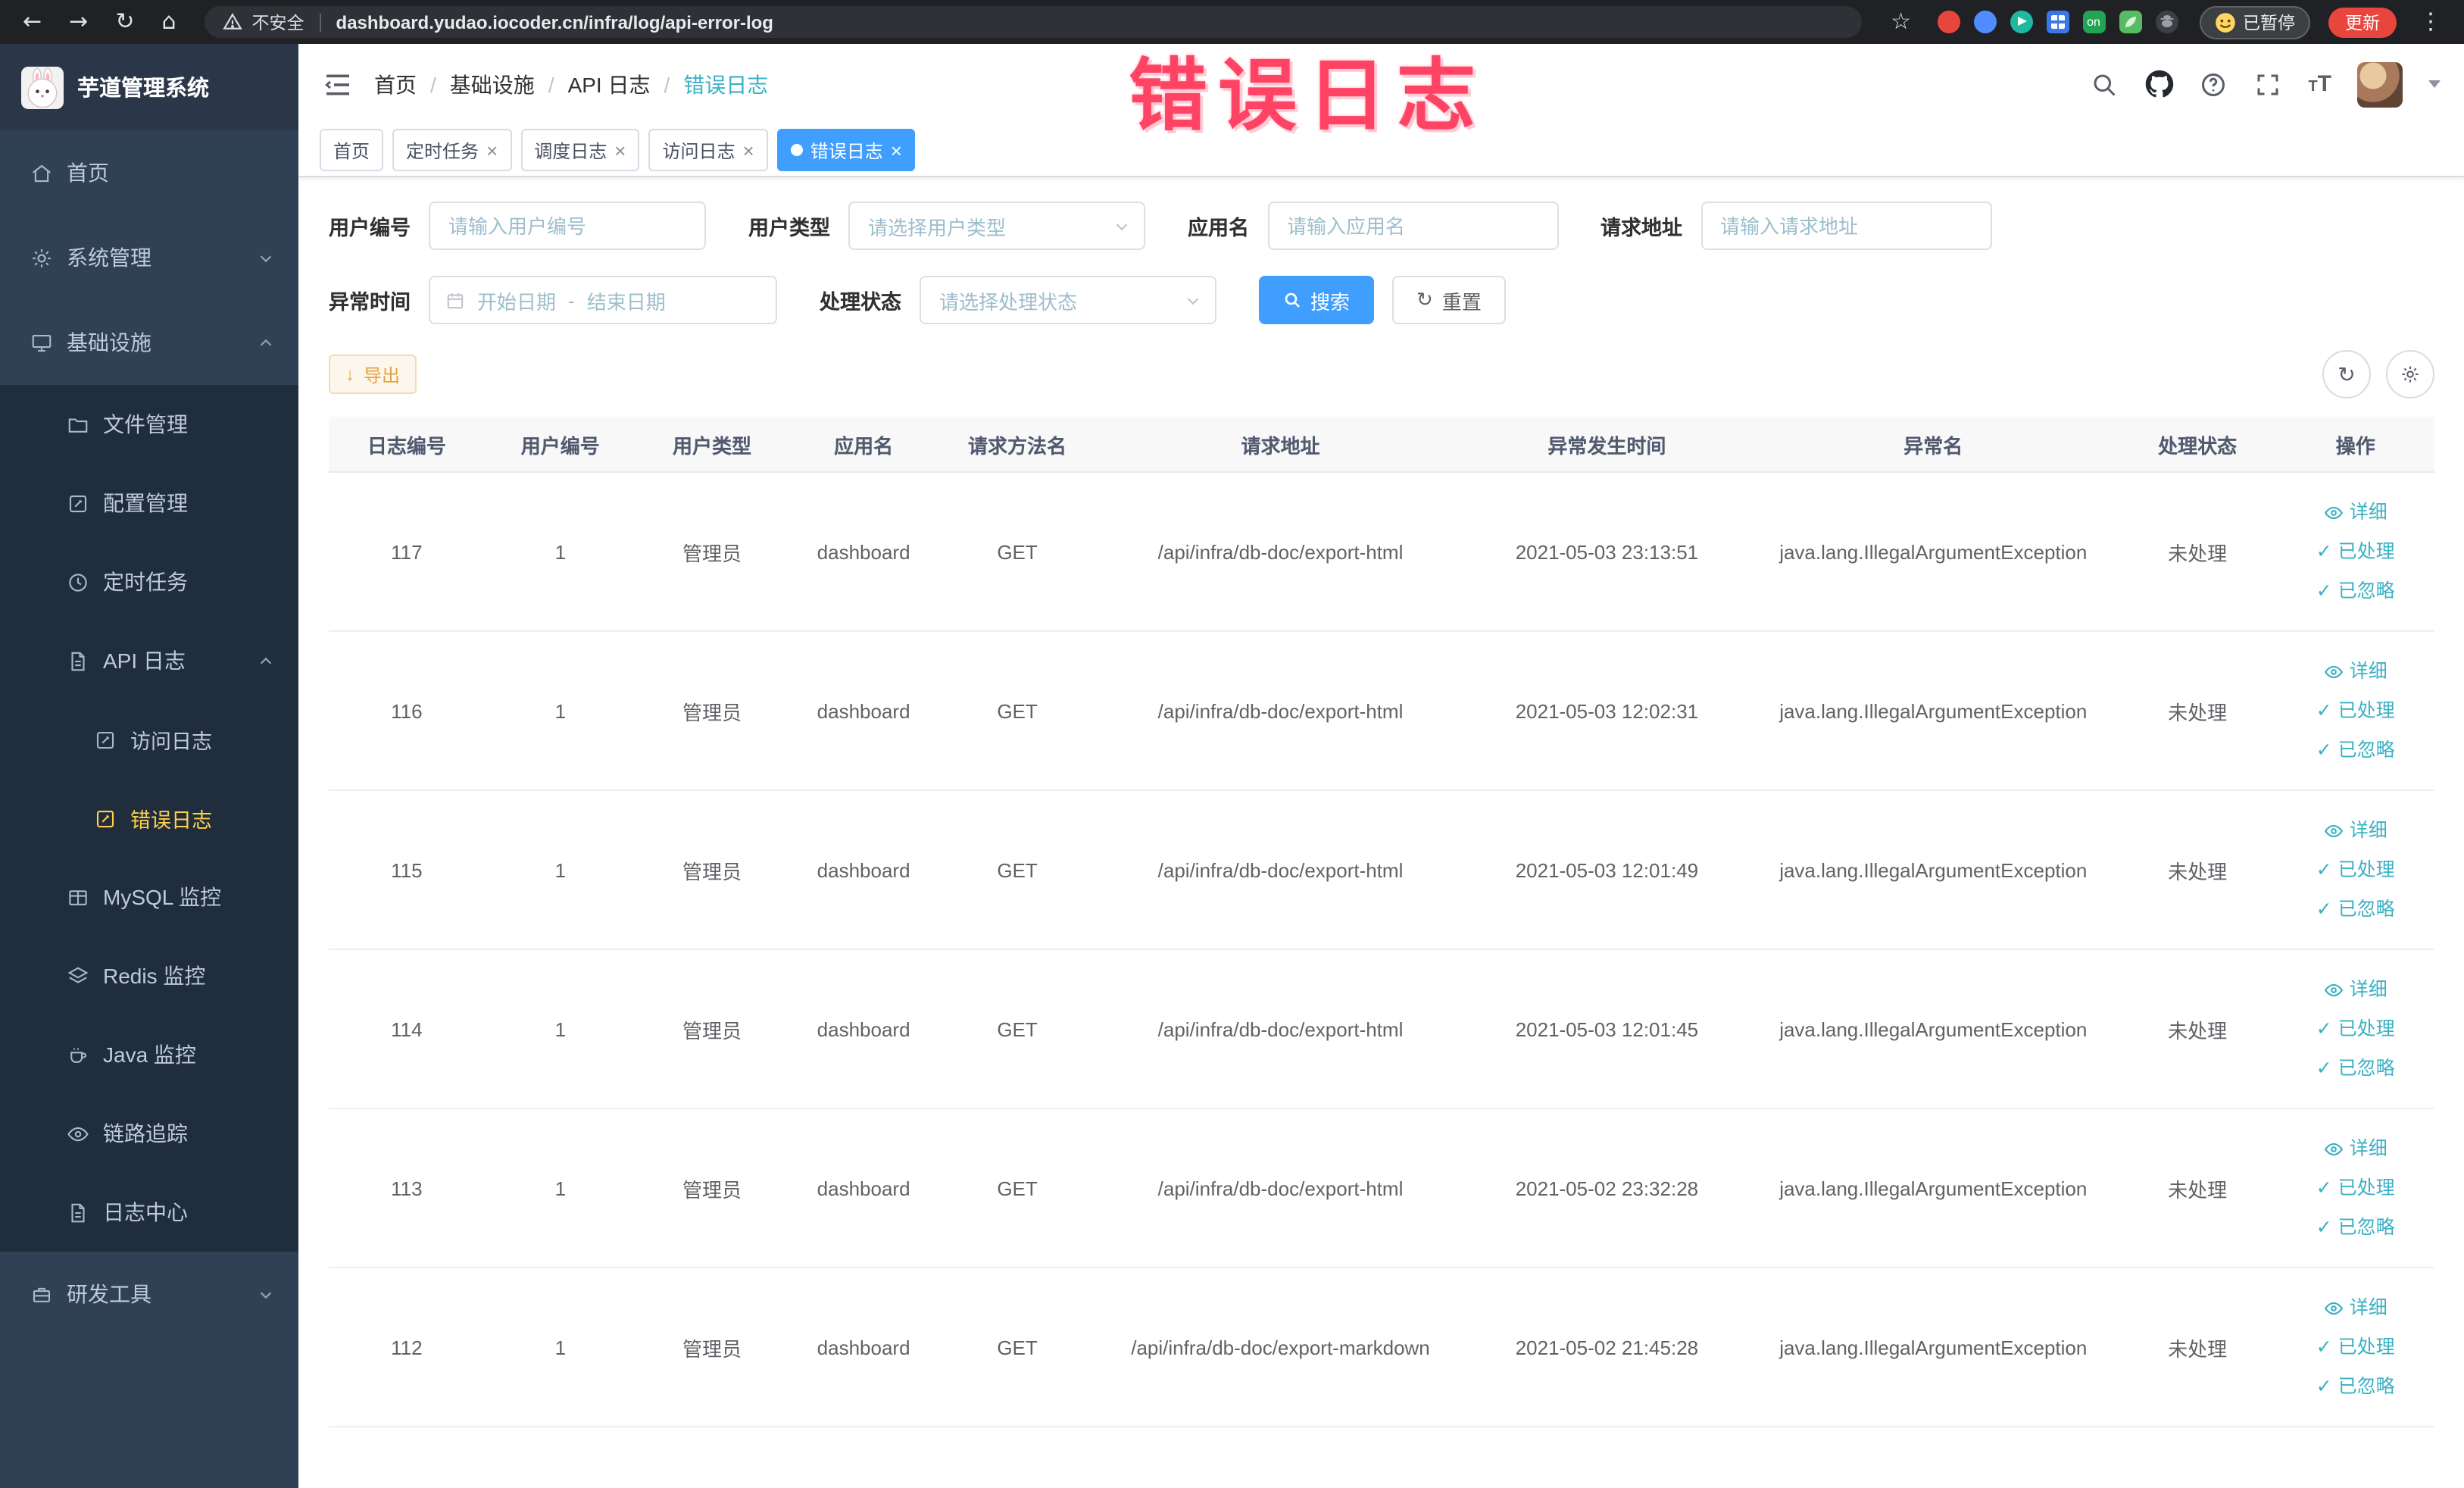 The width and height of the screenshot is (2464, 1488). Describe the element at coordinates (846, 150) in the screenshot. I see `tag-error-log: 错误日志 ×` at that location.